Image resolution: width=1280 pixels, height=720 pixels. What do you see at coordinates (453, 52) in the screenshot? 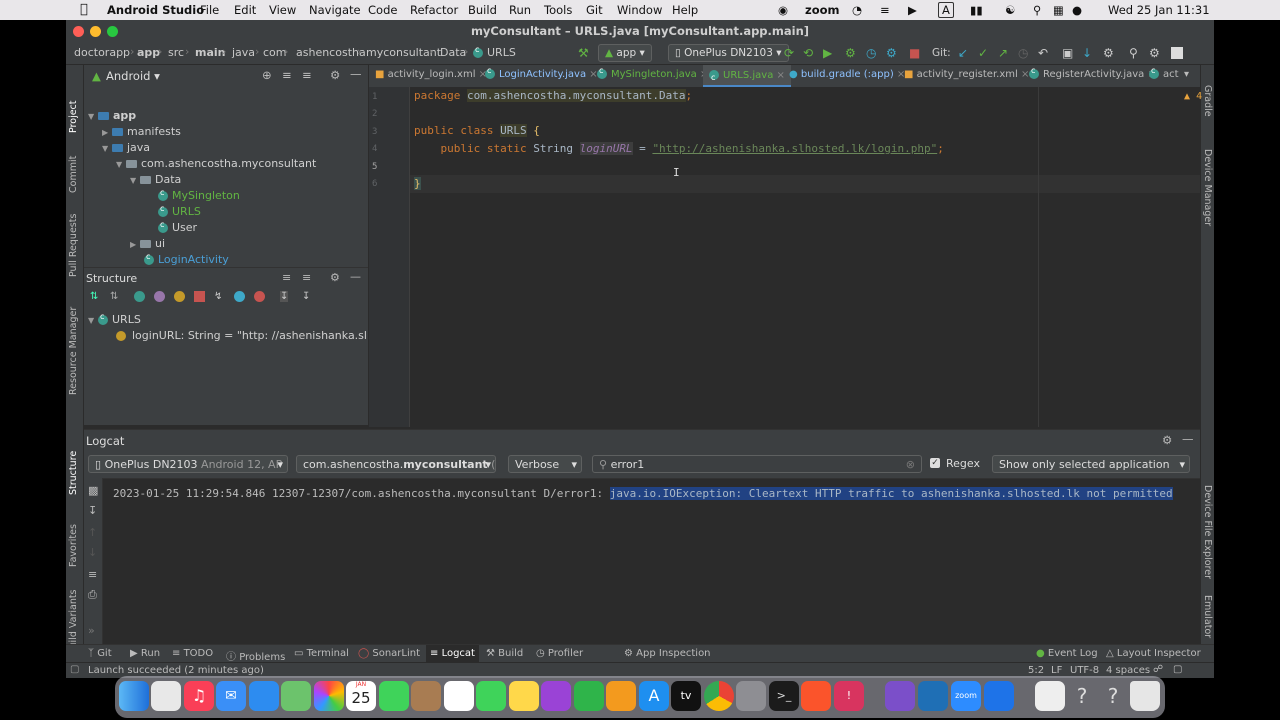
I see `breadcrumb-data: Data` at bounding box center [453, 52].